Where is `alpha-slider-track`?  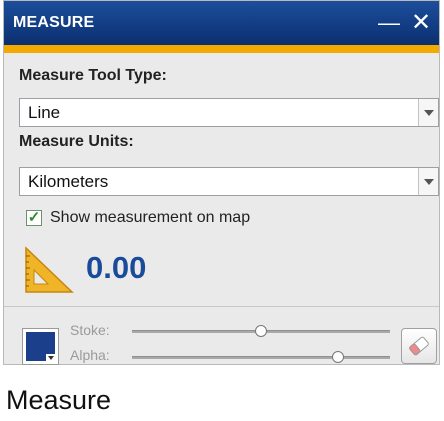
alpha-slider-track is located at coordinates (261, 357).